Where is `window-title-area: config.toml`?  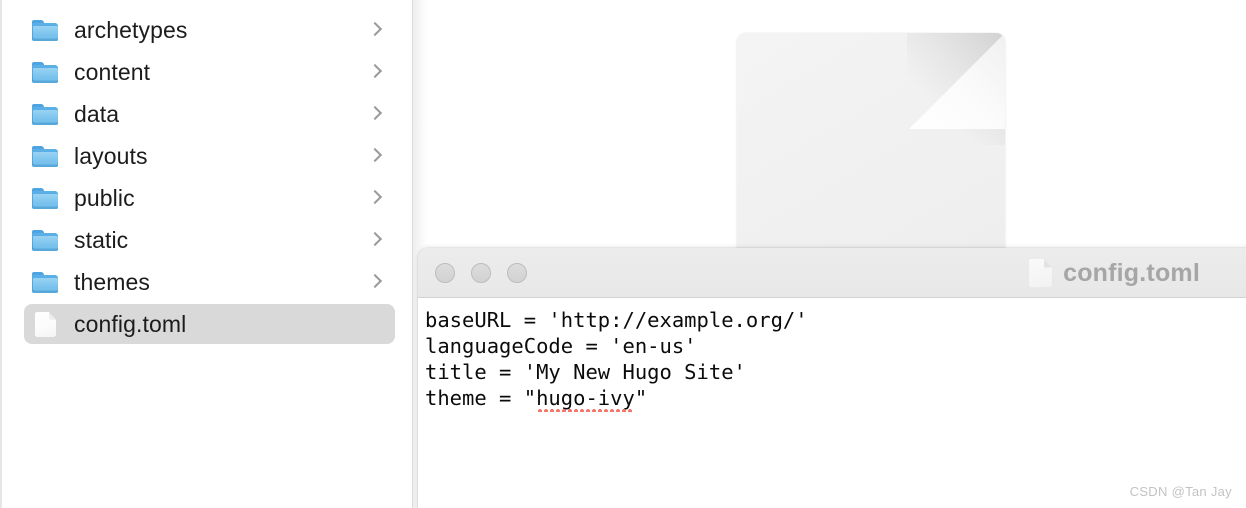 window-title-area: config.toml is located at coordinates (1137, 273).